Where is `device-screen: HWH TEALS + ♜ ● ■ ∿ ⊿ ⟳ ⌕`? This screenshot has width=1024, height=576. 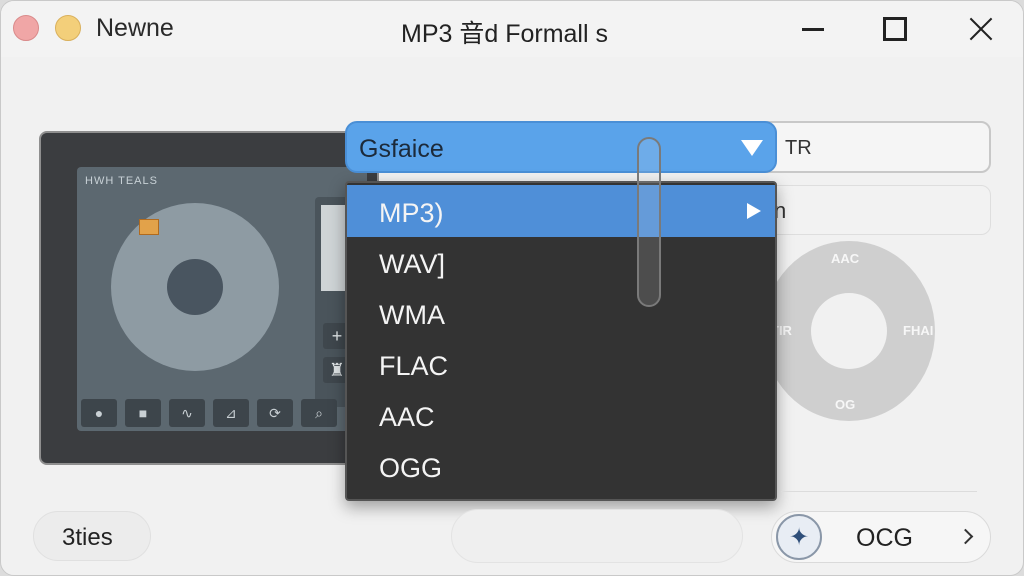
device-screen: HWH TEALS + ♜ ● ■ ∿ ⊿ ⟳ ⌕ is located at coordinates (222, 299).